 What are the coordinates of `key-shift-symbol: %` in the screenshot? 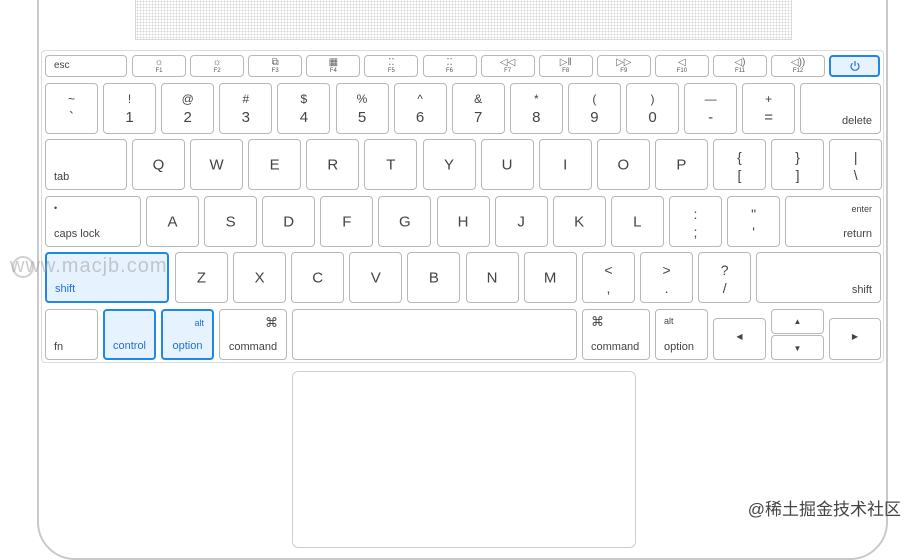 It's located at (362, 99).